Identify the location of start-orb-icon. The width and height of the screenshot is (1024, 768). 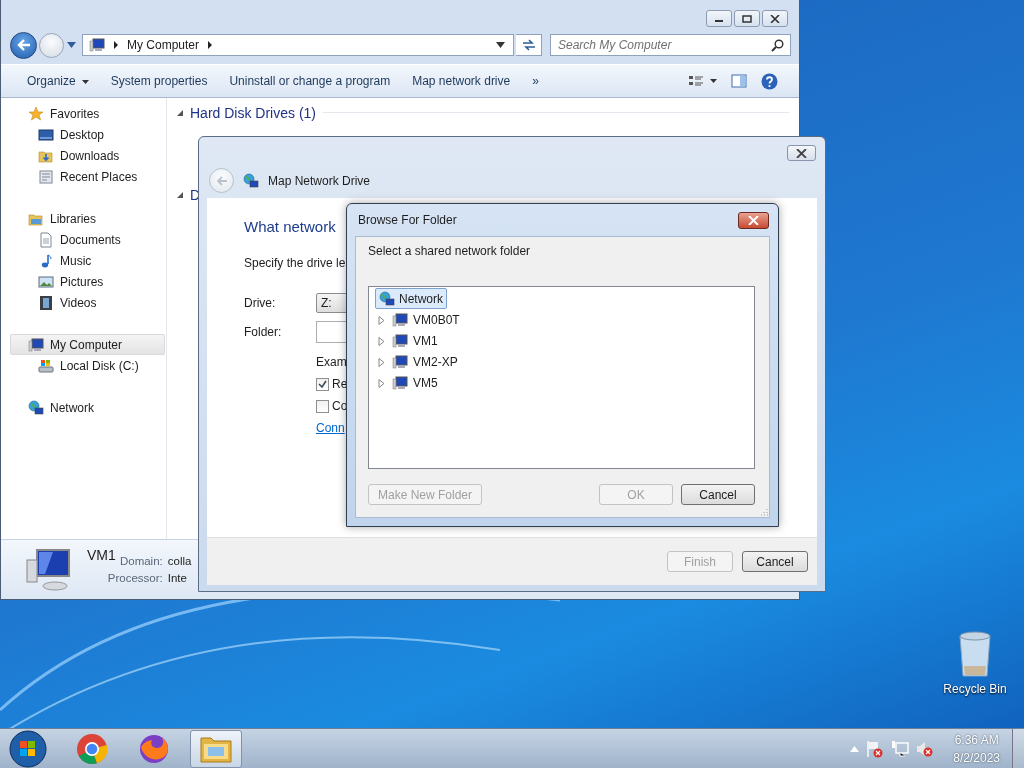
(28, 748).